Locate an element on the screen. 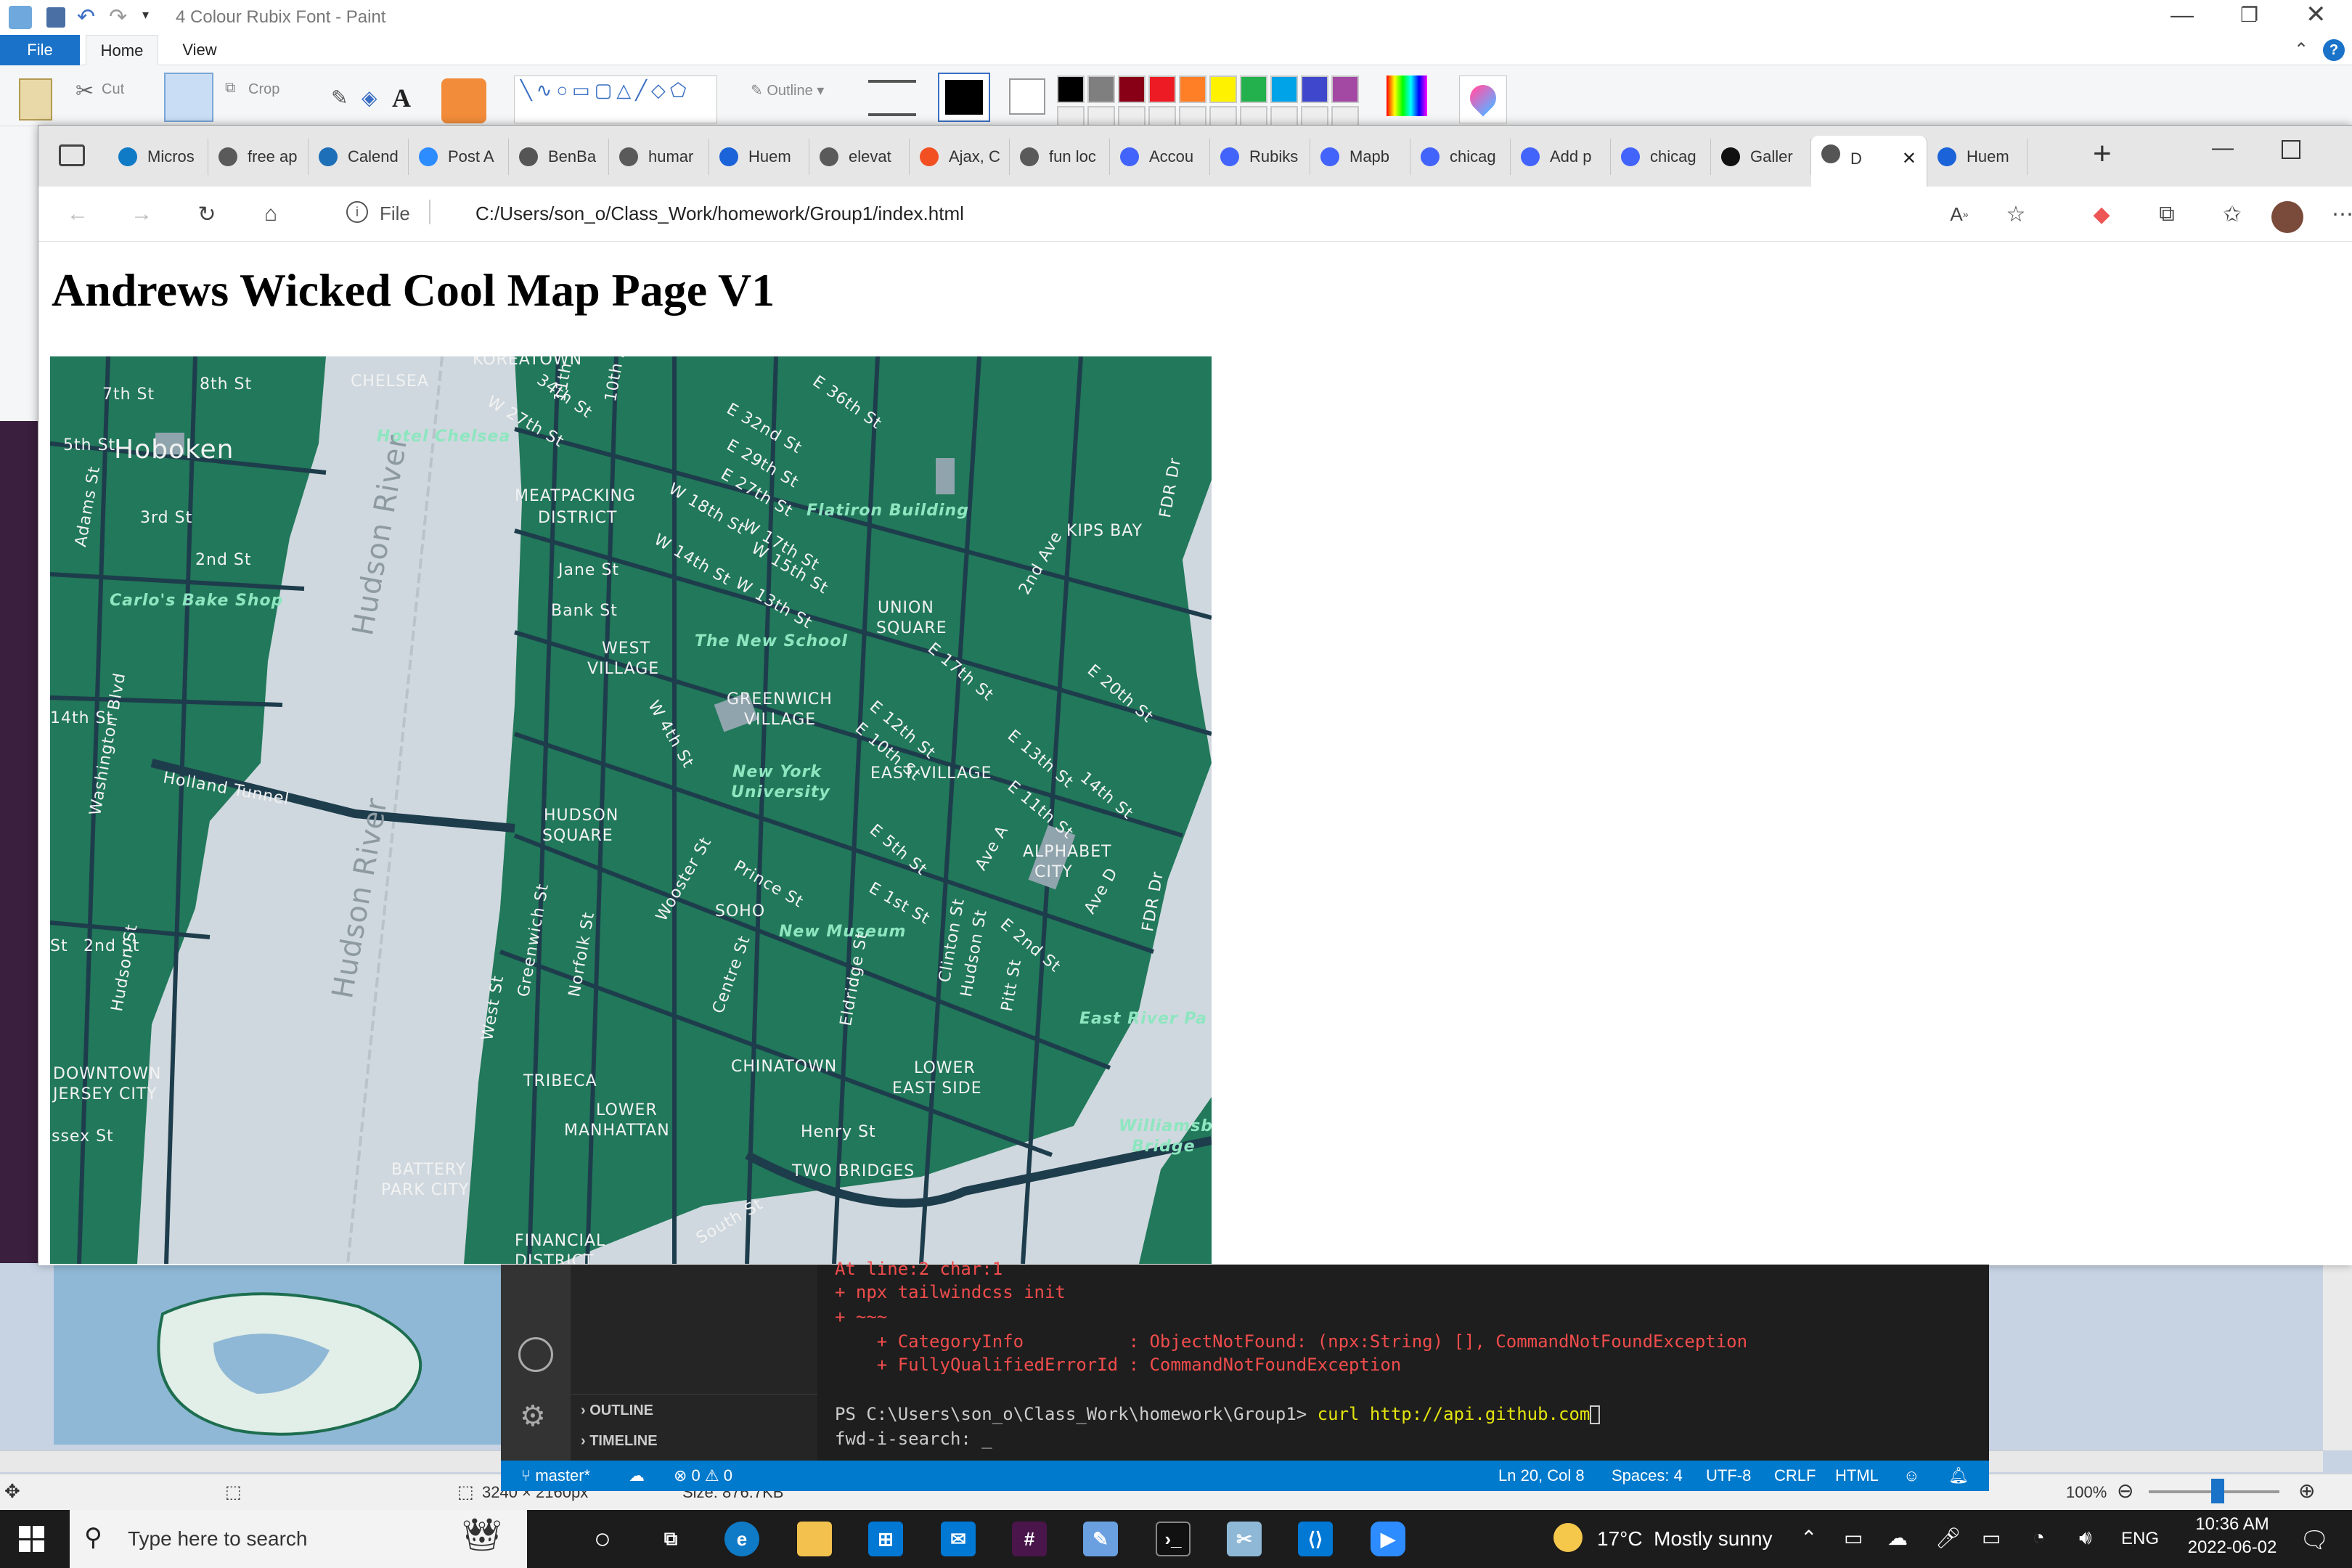 The image size is (2352, 1568). crop-label: Crop is located at coordinates (263, 90).